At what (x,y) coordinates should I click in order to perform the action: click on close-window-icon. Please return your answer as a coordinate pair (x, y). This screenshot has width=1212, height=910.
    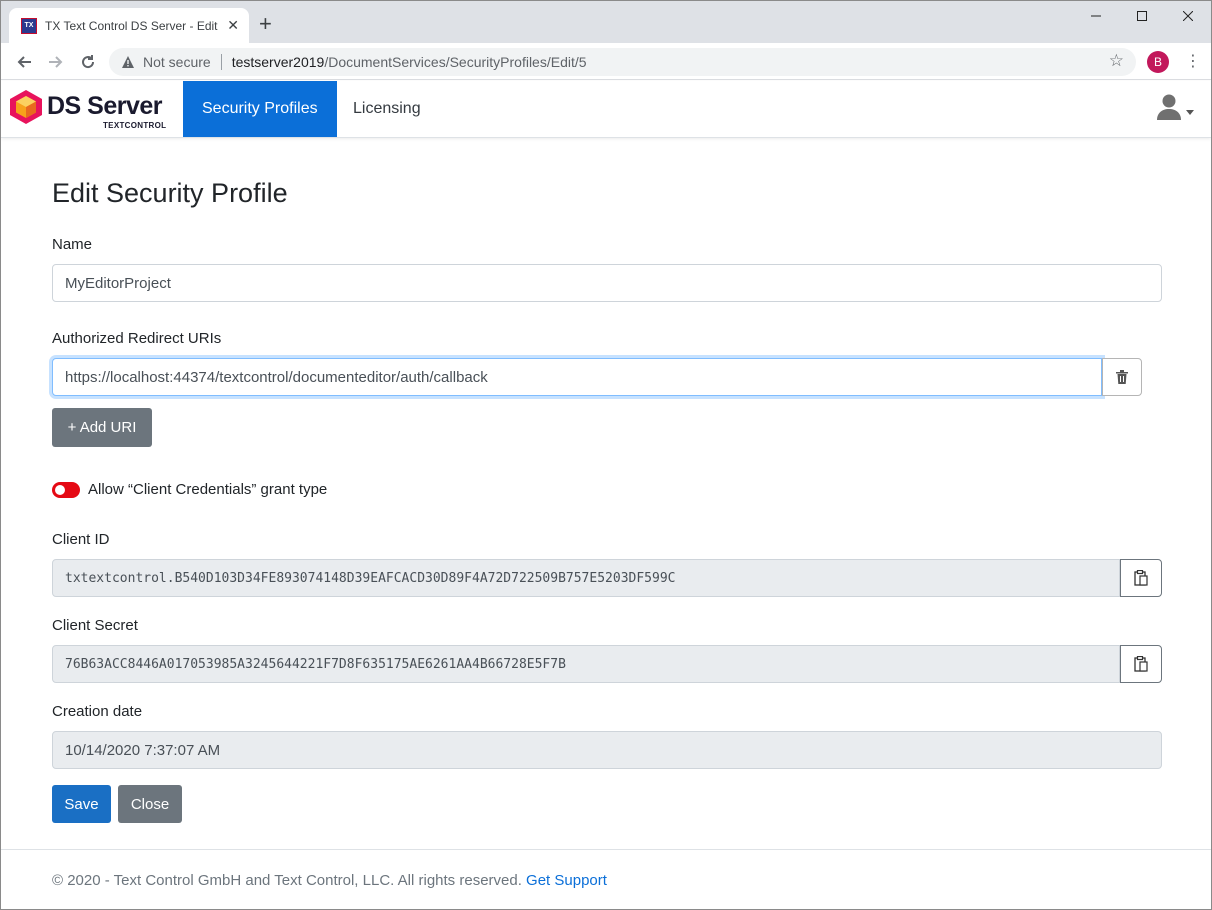
    Looking at the image, I should click on (1188, 16).